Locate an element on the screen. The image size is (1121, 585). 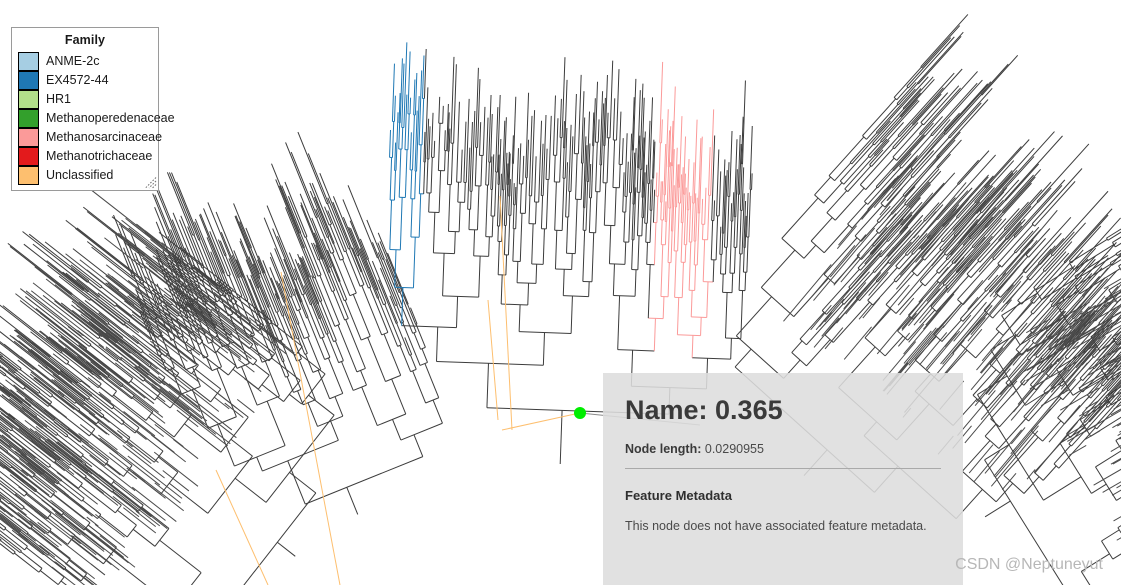
legend-item: Methanosarcinaceae is located at coordinates (90, 137).